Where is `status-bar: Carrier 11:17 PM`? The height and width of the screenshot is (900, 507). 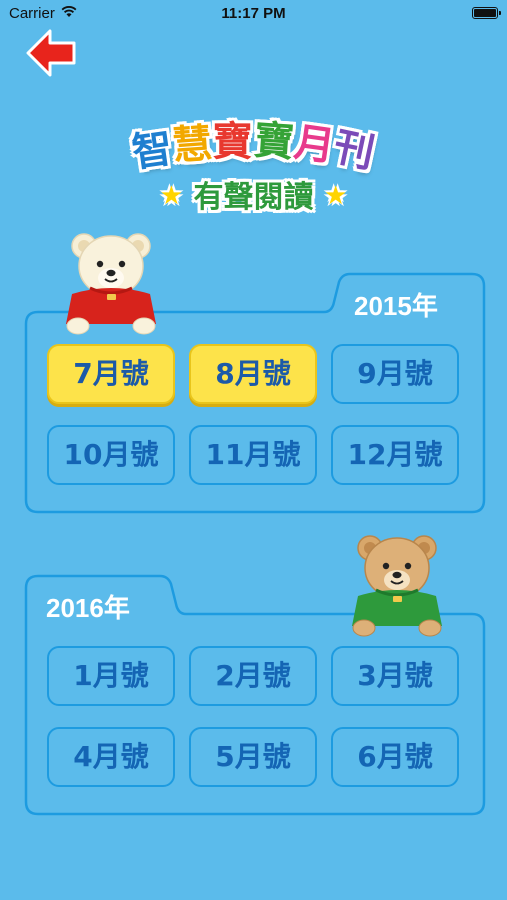 status-bar: Carrier 11:17 PM is located at coordinates (253, 14).